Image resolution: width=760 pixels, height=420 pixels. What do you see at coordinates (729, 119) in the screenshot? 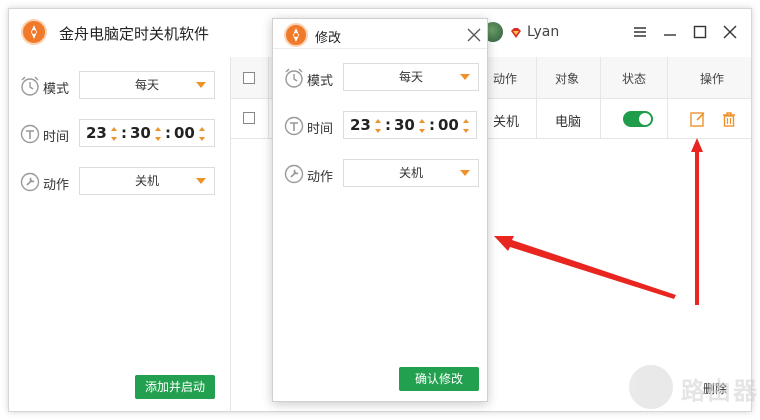
I see `trash-icon` at bounding box center [729, 119].